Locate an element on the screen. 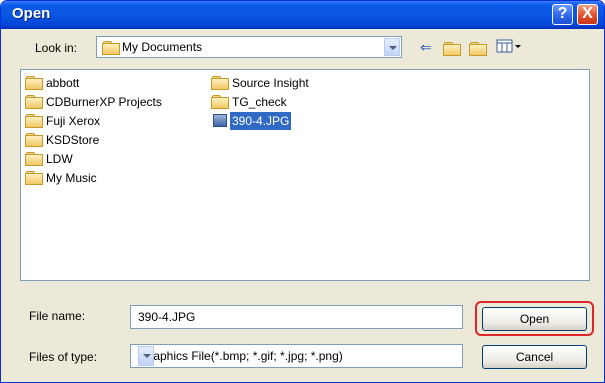 Image resolution: width=605 pixels, height=383 pixels. look-in-label: Look in: is located at coordinates (56, 48).